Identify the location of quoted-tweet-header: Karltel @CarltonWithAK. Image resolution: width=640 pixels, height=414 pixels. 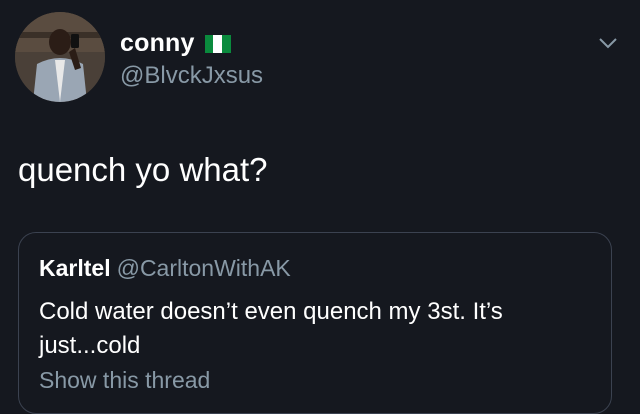
(165, 268).